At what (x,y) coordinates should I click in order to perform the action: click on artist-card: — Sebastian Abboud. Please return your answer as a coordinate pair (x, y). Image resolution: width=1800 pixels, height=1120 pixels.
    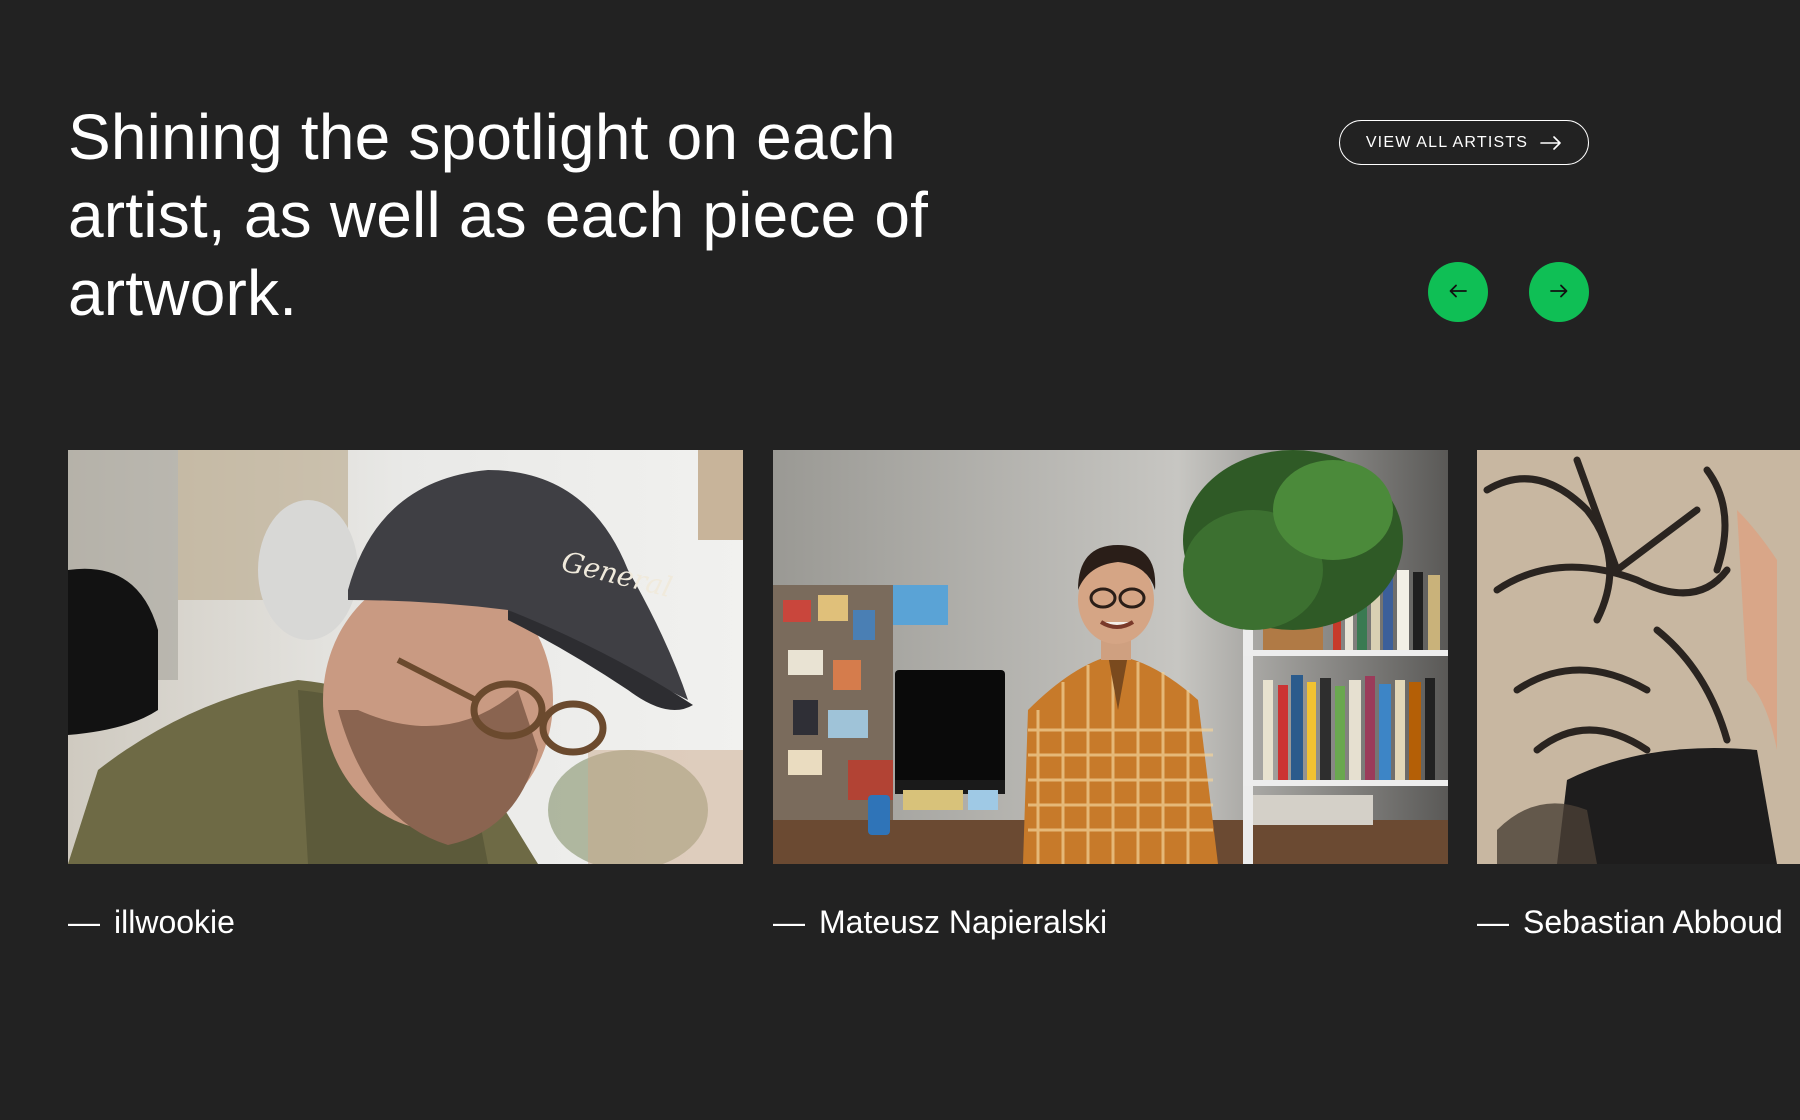
    Looking at the image, I should click on (1638, 696).